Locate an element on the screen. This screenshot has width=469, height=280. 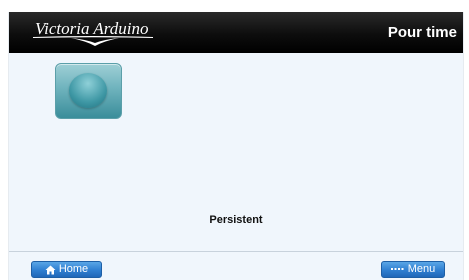
circle-icon is located at coordinates (88, 90).